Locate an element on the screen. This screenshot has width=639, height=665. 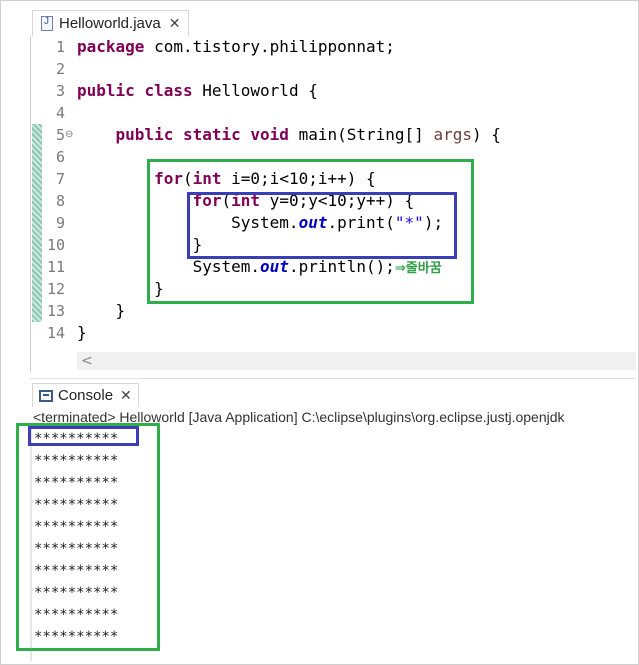
tab-console: Console ✕ is located at coordinates (85, 395).